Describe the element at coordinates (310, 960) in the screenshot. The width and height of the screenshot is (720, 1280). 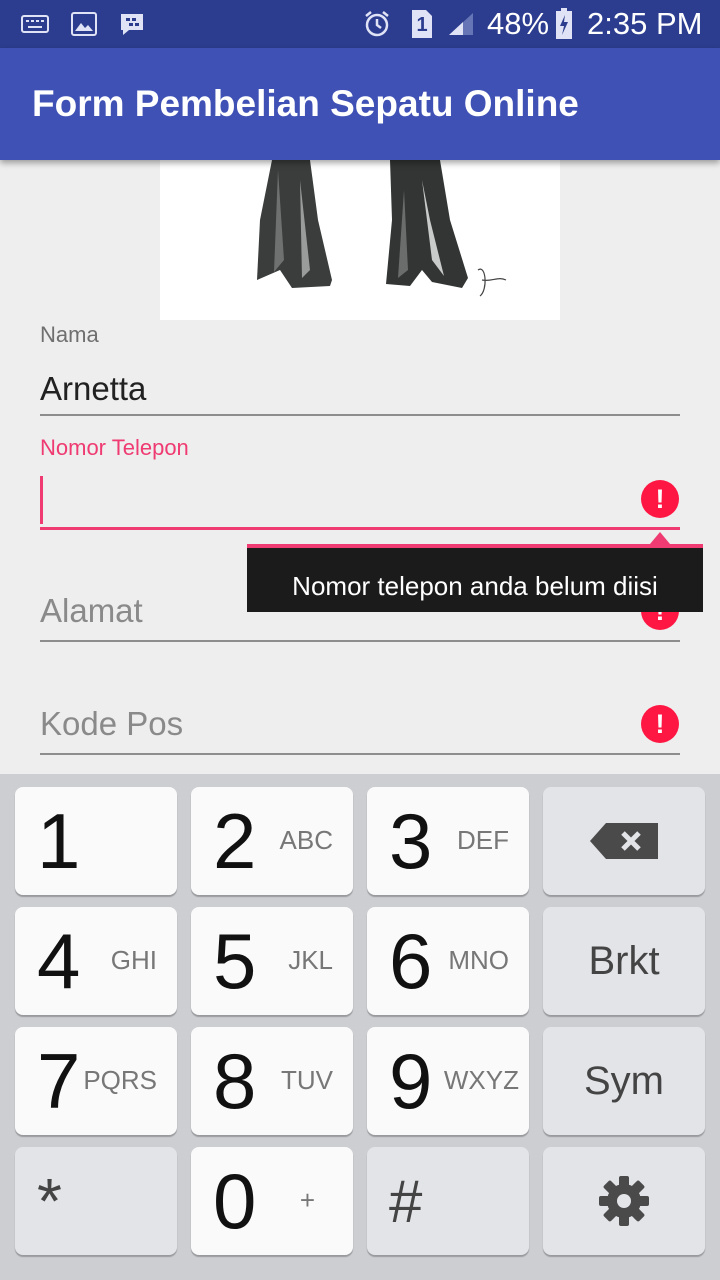
I see `key-letters: JKL` at that location.